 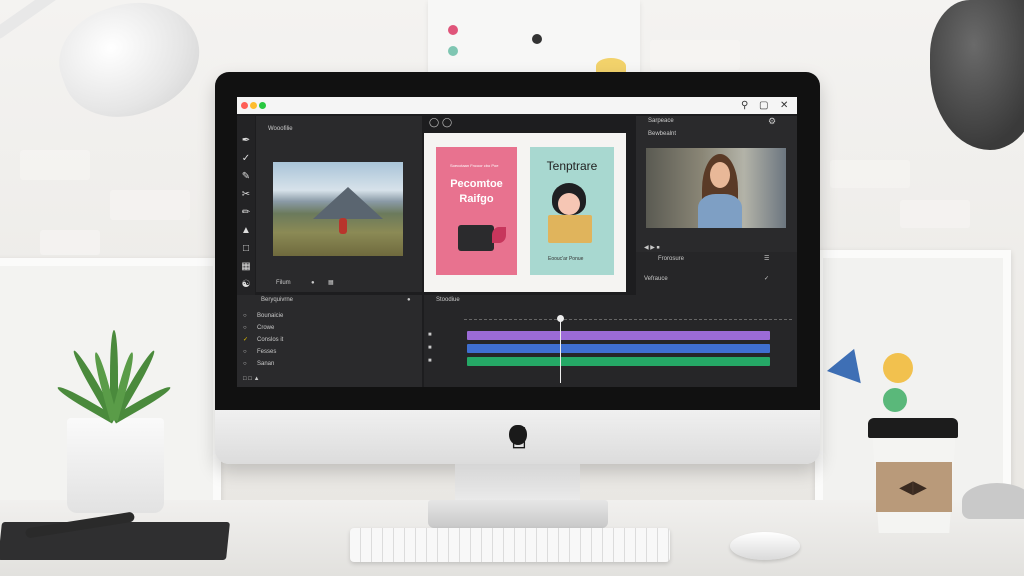 I want to click on keyboard, so click(x=510, y=545).